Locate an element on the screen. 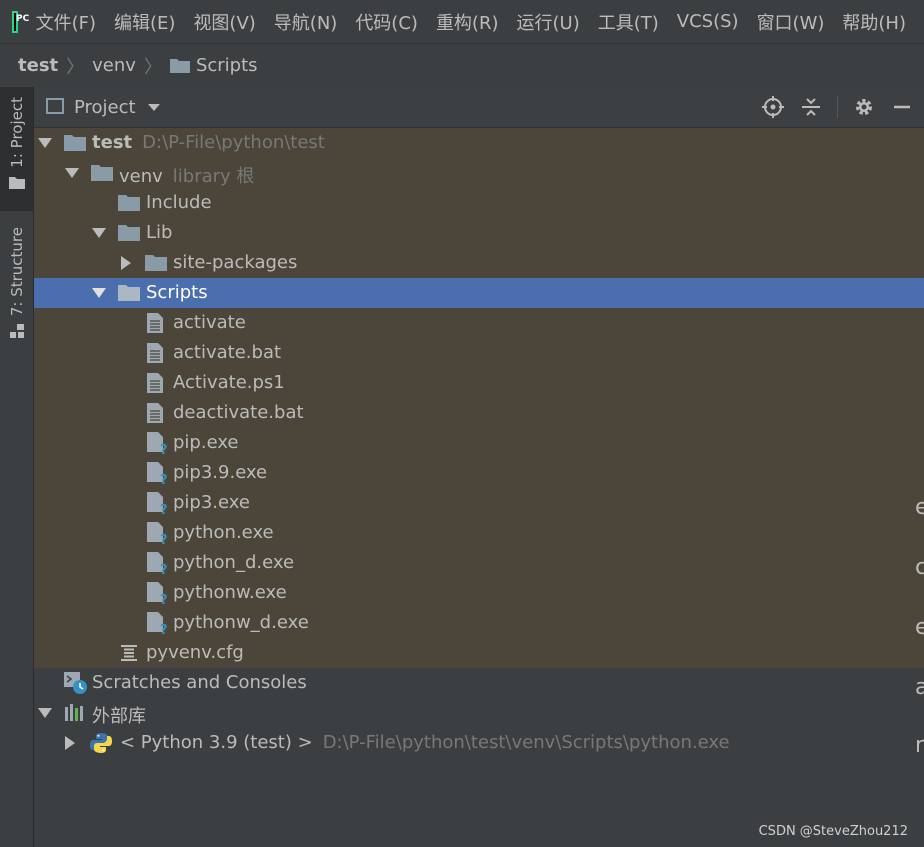 This screenshot has height=847, width=924. tree-row-file: pyvenv.cfg is located at coordinates (479, 653).